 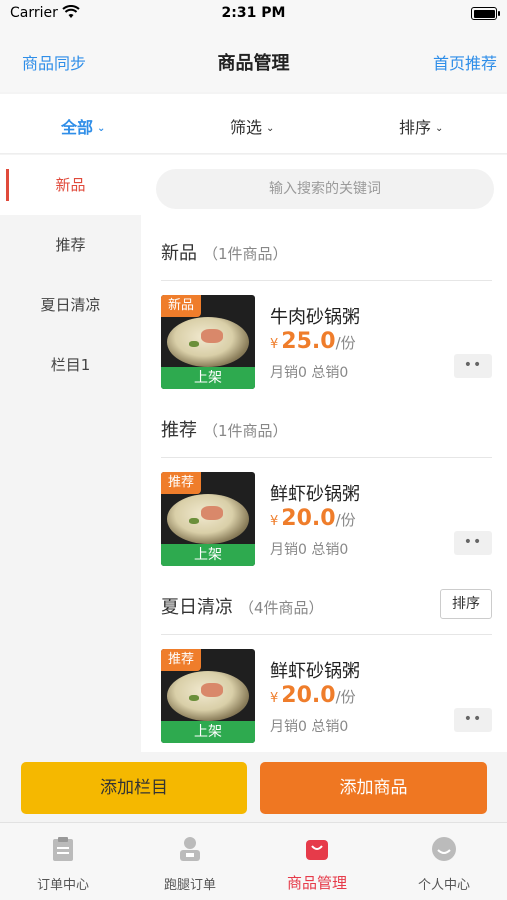 I want to click on tab-label: 跑腿订单, so click(x=189, y=885).